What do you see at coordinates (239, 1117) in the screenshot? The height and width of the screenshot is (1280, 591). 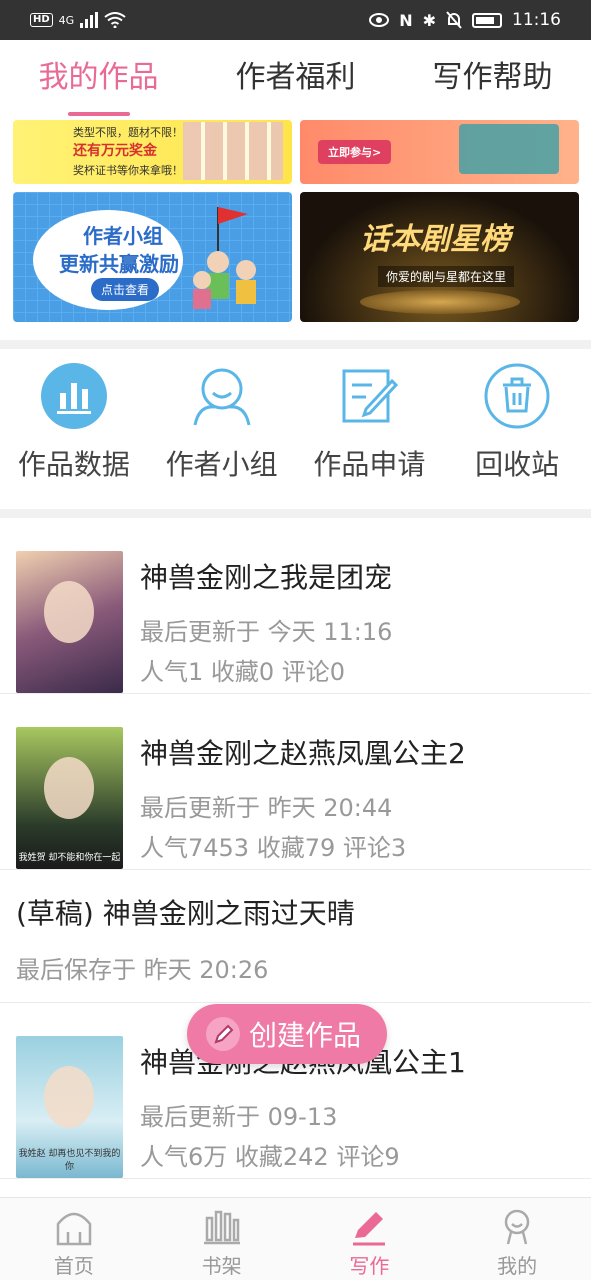 I see `work-updated: 最后更新于 09-13` at bounding box center [239, 1117].